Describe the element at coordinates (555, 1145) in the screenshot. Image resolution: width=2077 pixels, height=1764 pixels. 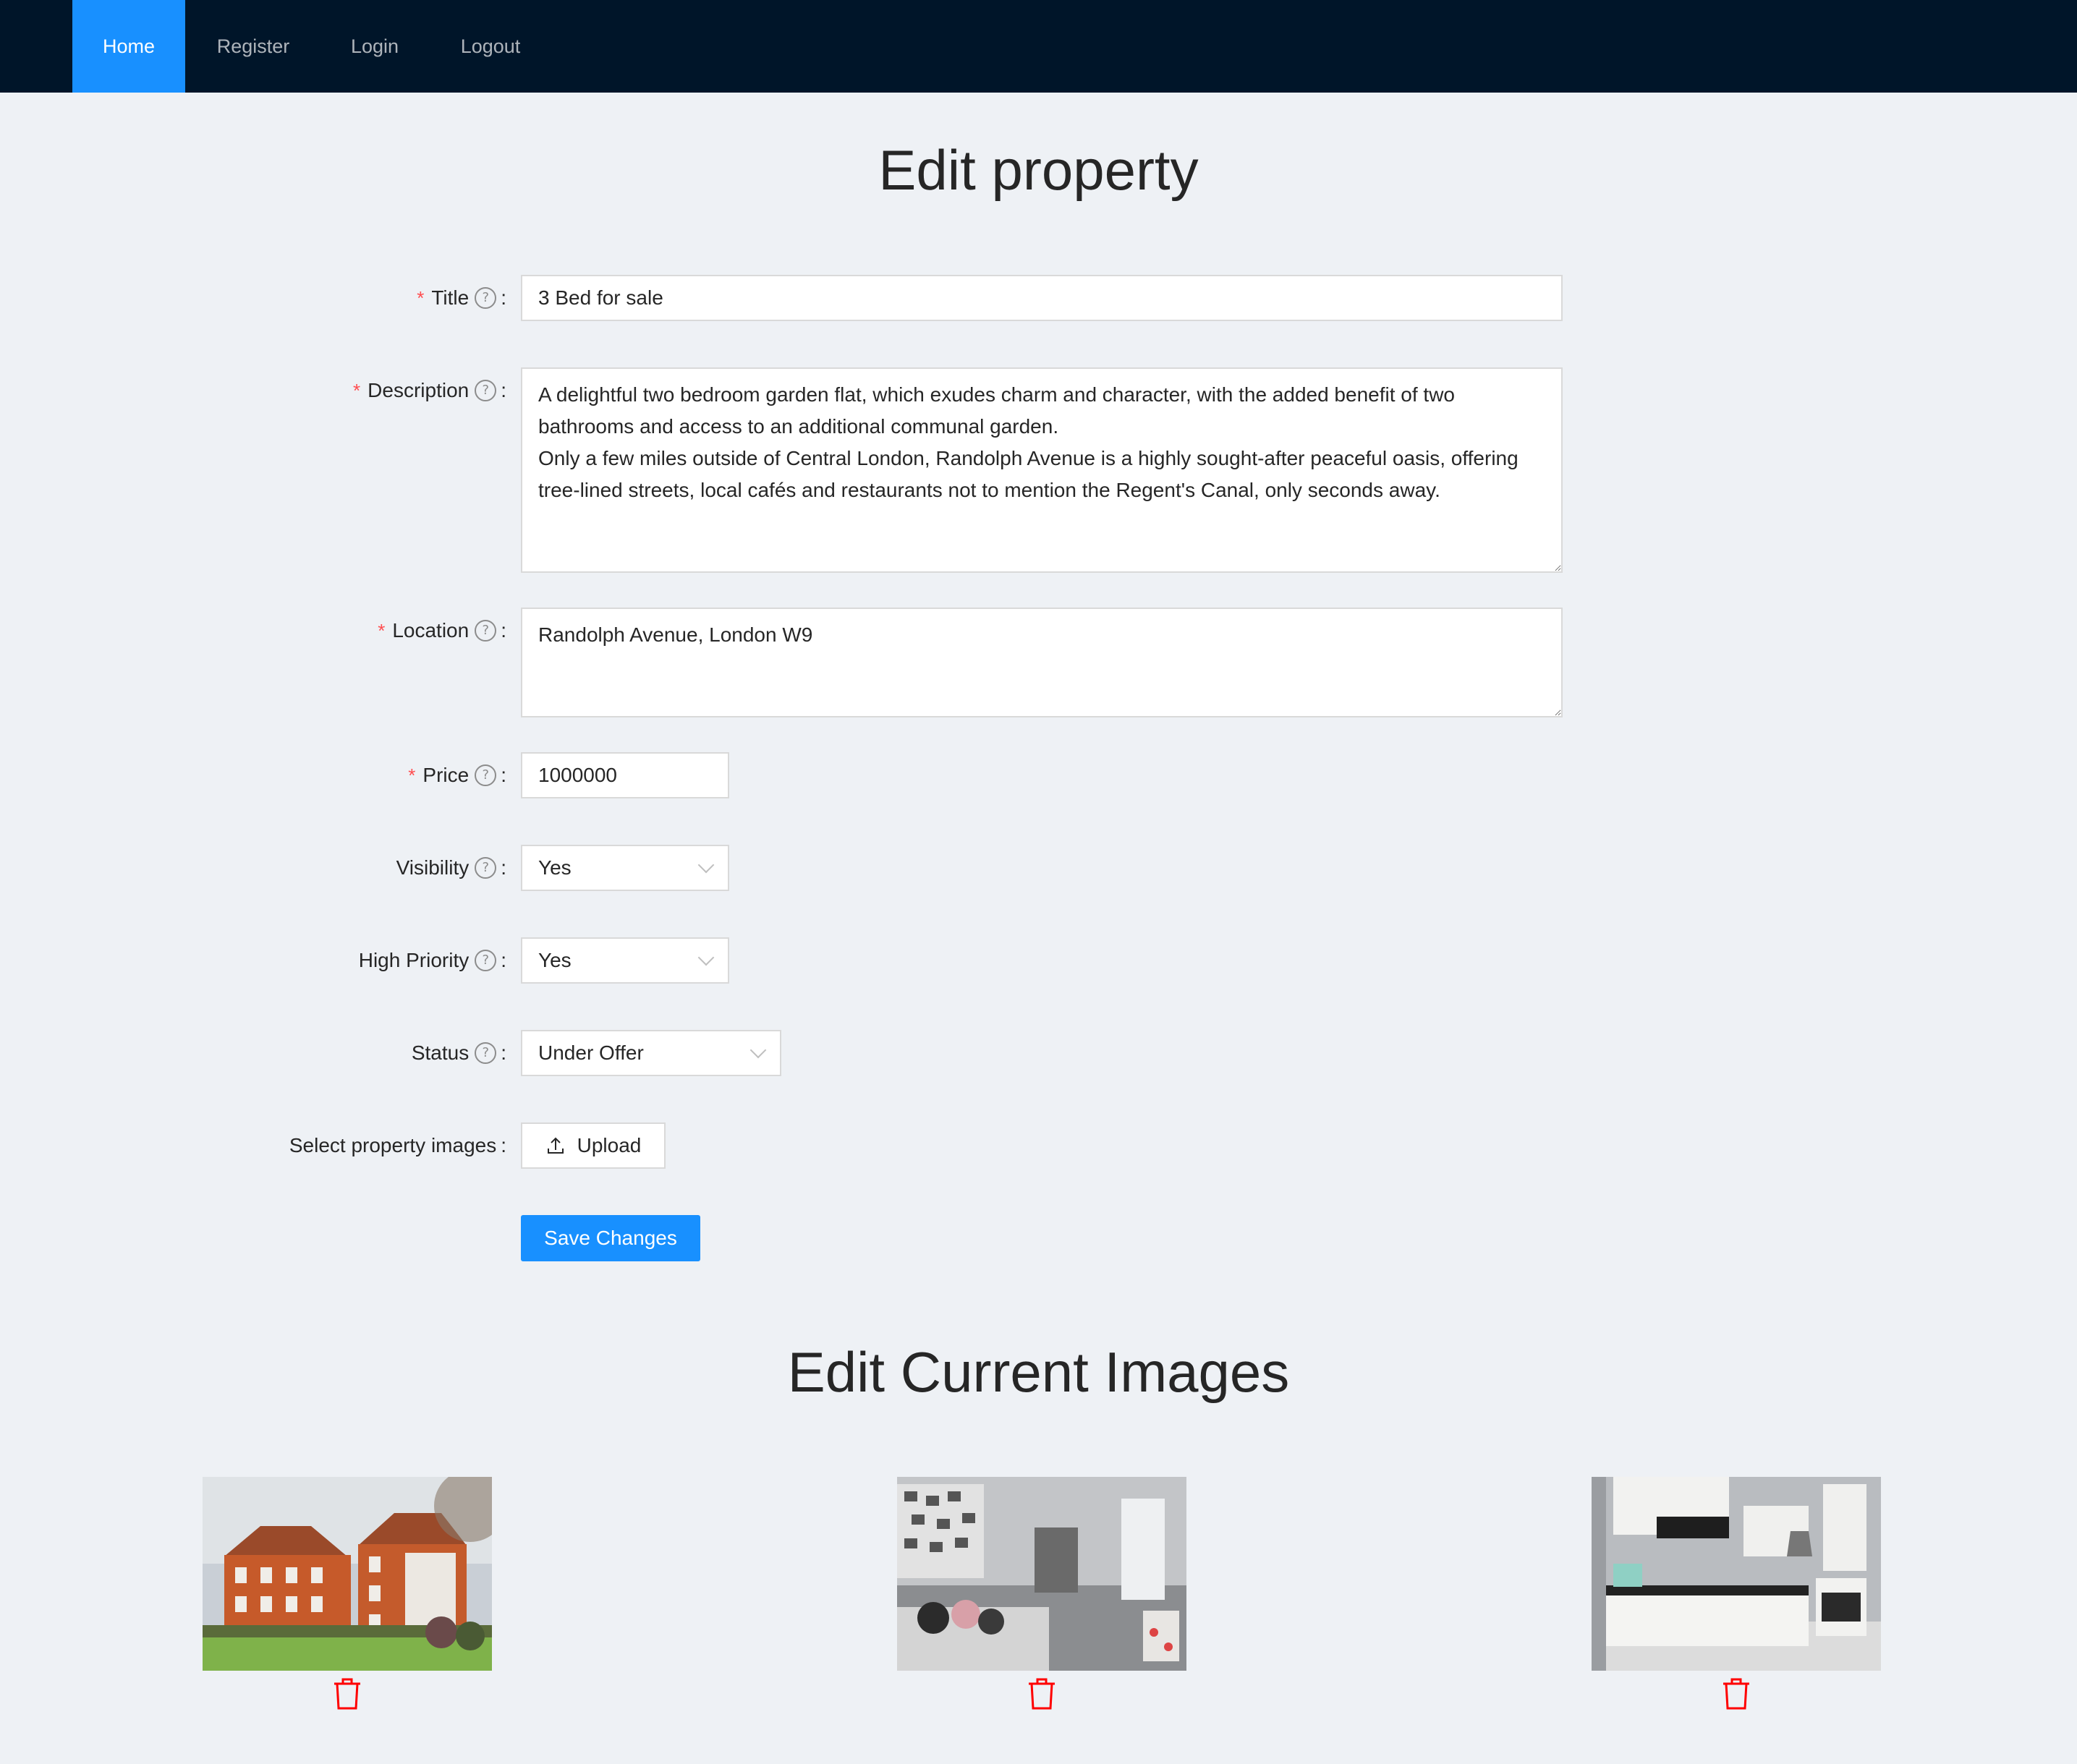
I see `upload-icon` at that location.